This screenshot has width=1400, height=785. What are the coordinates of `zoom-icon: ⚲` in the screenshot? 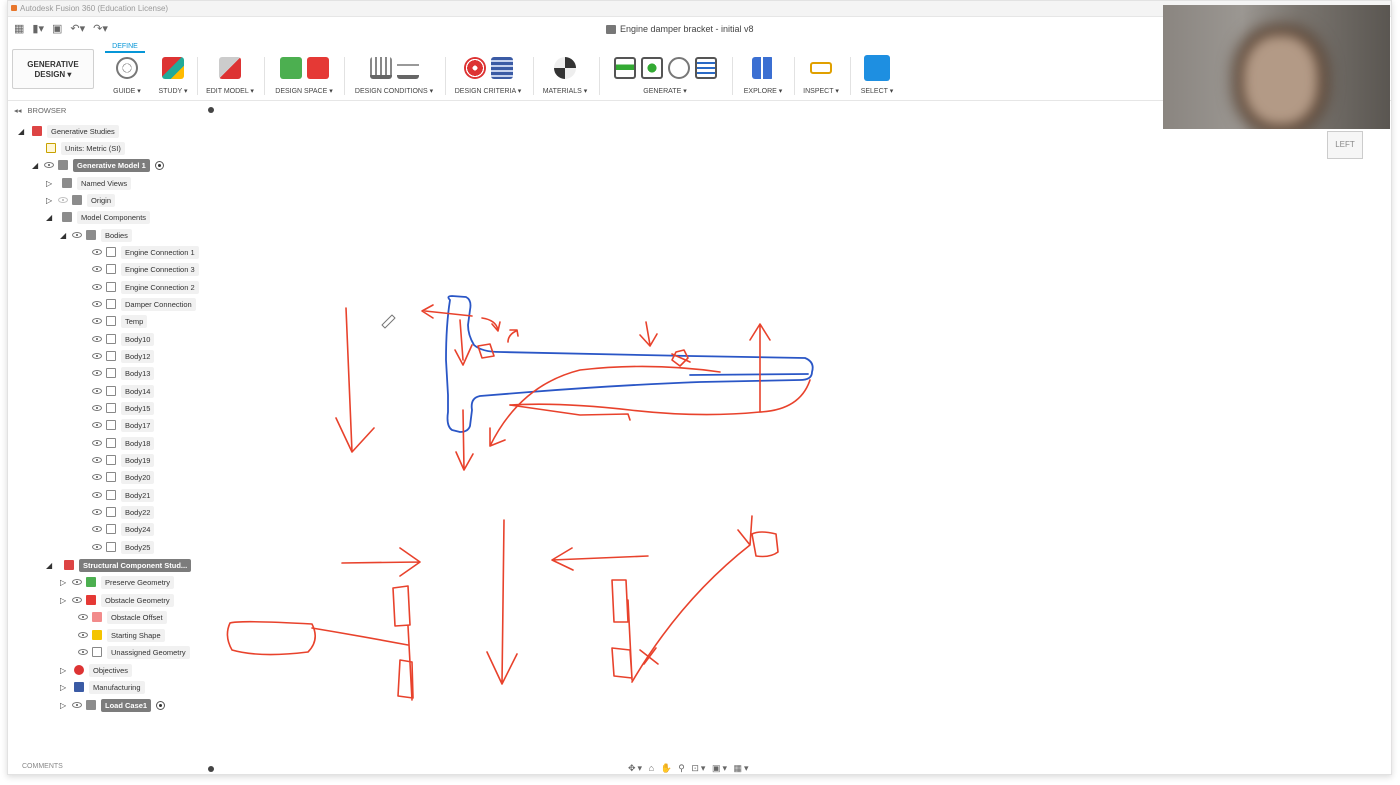 It's located at (682, 768).